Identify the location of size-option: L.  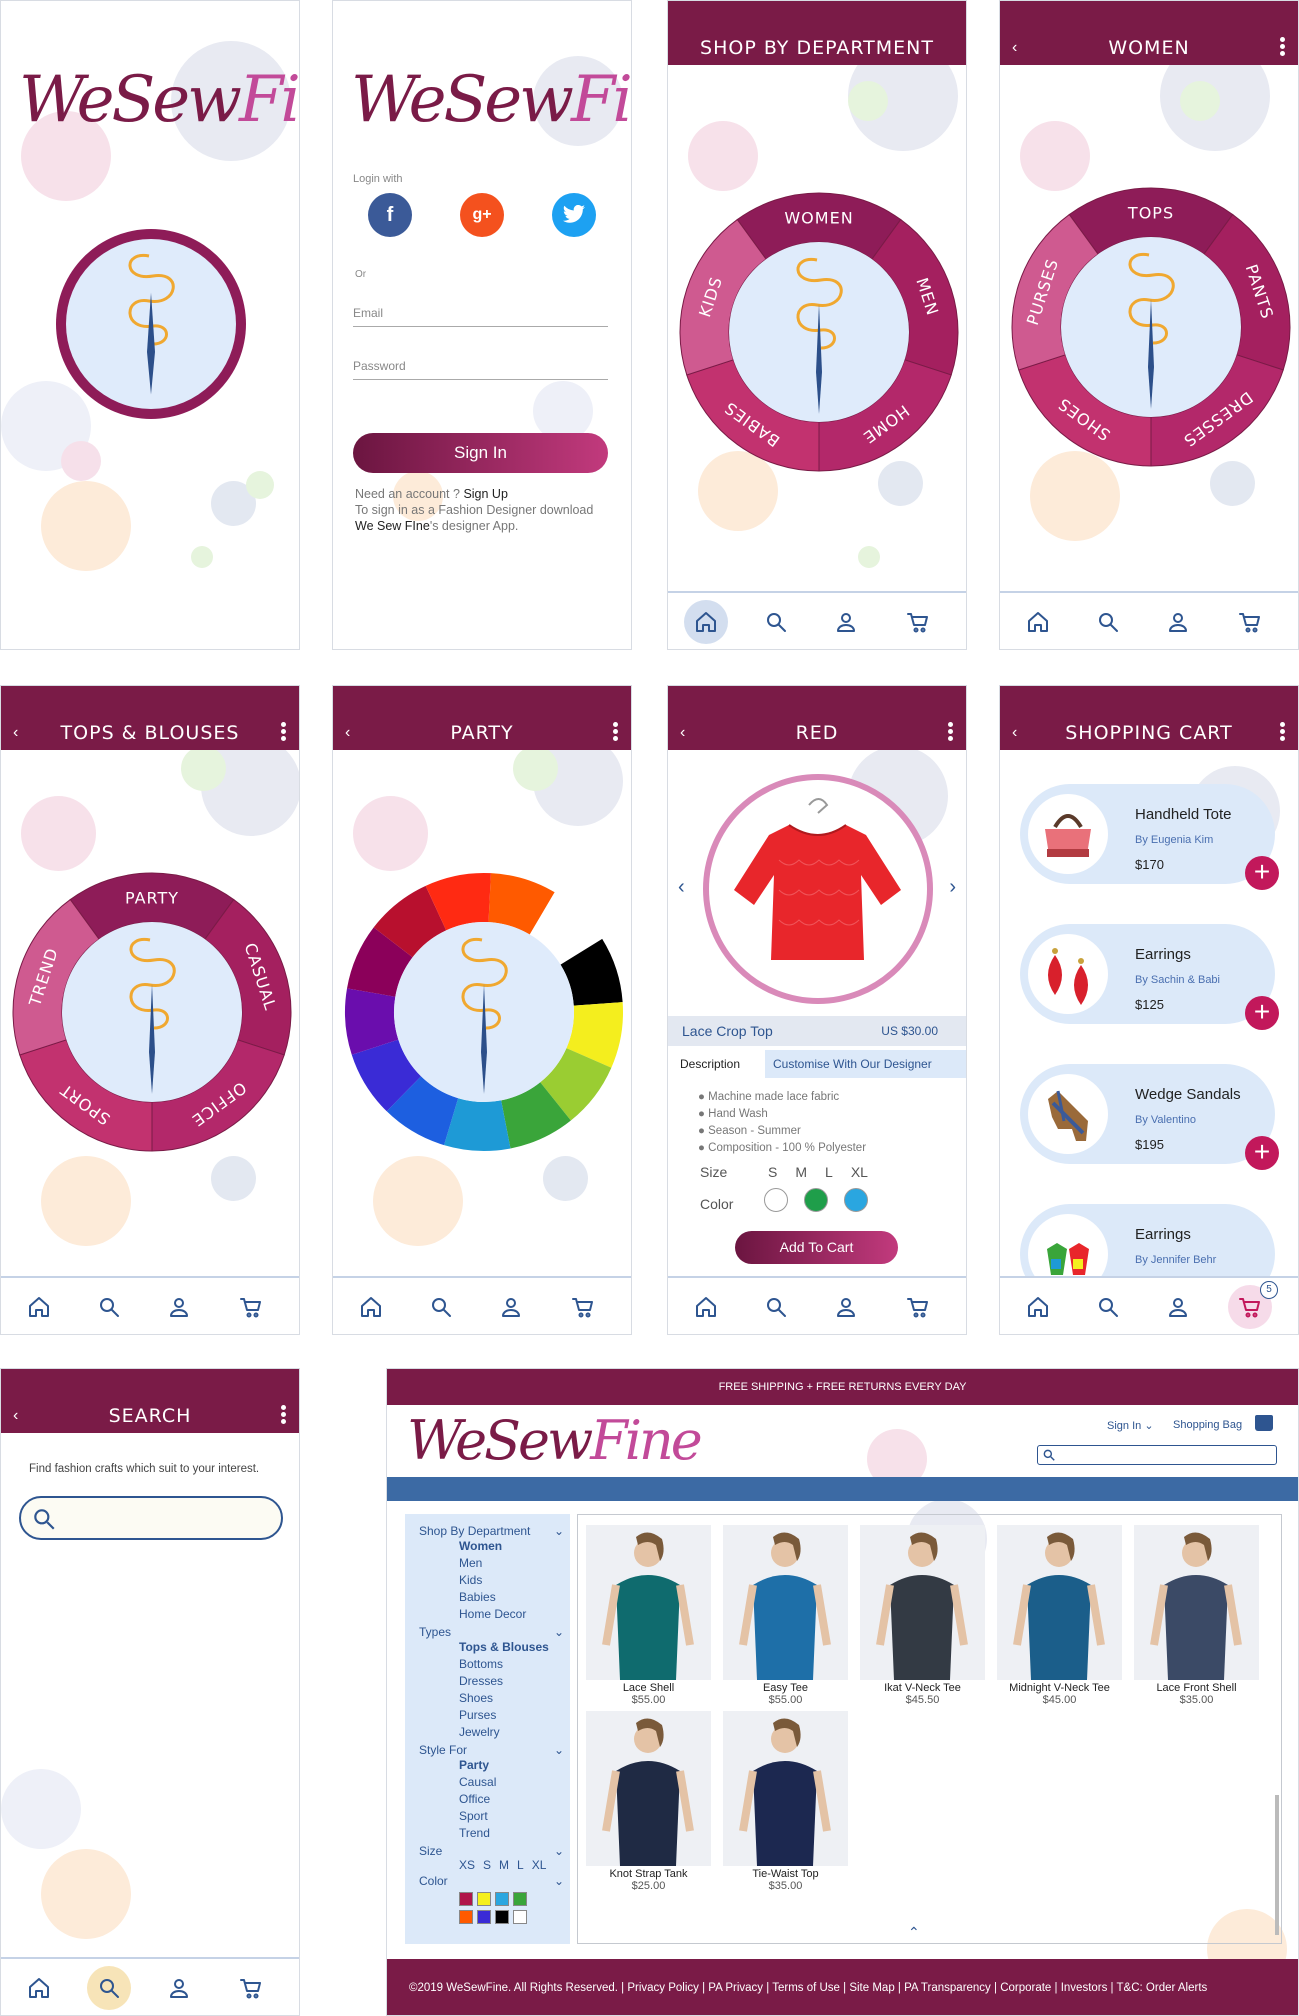
(829, 1172).